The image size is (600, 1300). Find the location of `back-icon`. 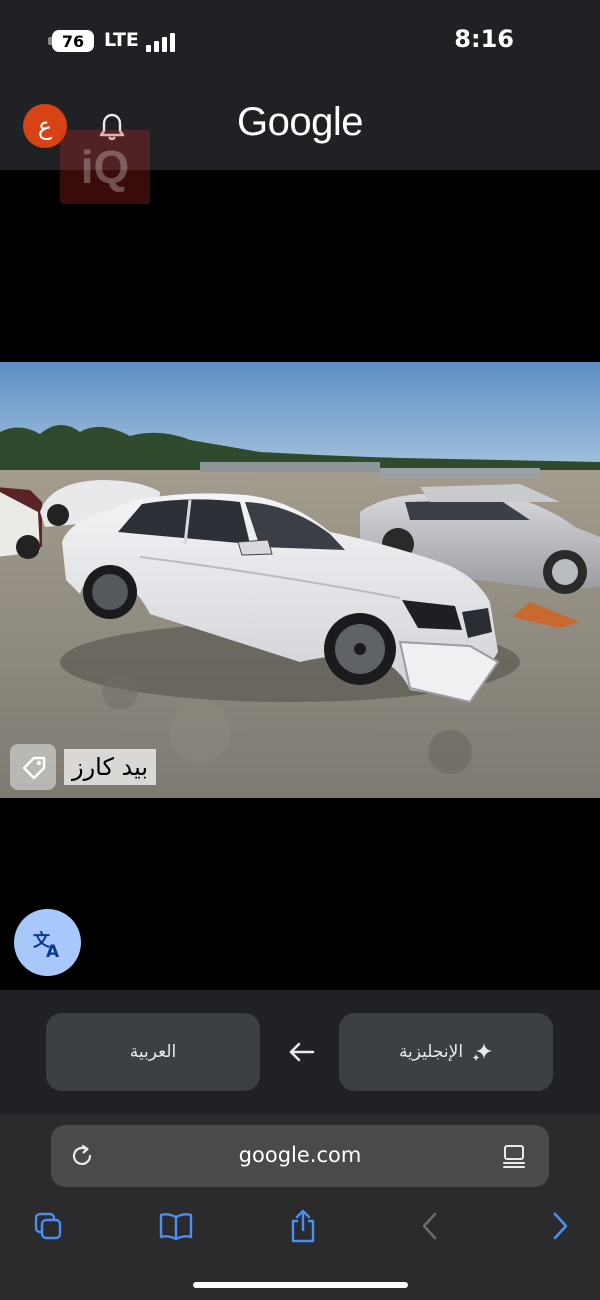

back-icon is located at coordinates (429, 1226).